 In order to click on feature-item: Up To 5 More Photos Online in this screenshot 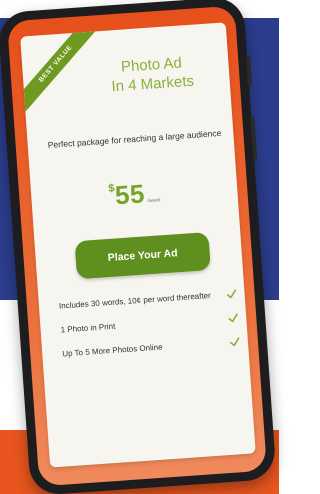, I will do `click(151, 347)`.